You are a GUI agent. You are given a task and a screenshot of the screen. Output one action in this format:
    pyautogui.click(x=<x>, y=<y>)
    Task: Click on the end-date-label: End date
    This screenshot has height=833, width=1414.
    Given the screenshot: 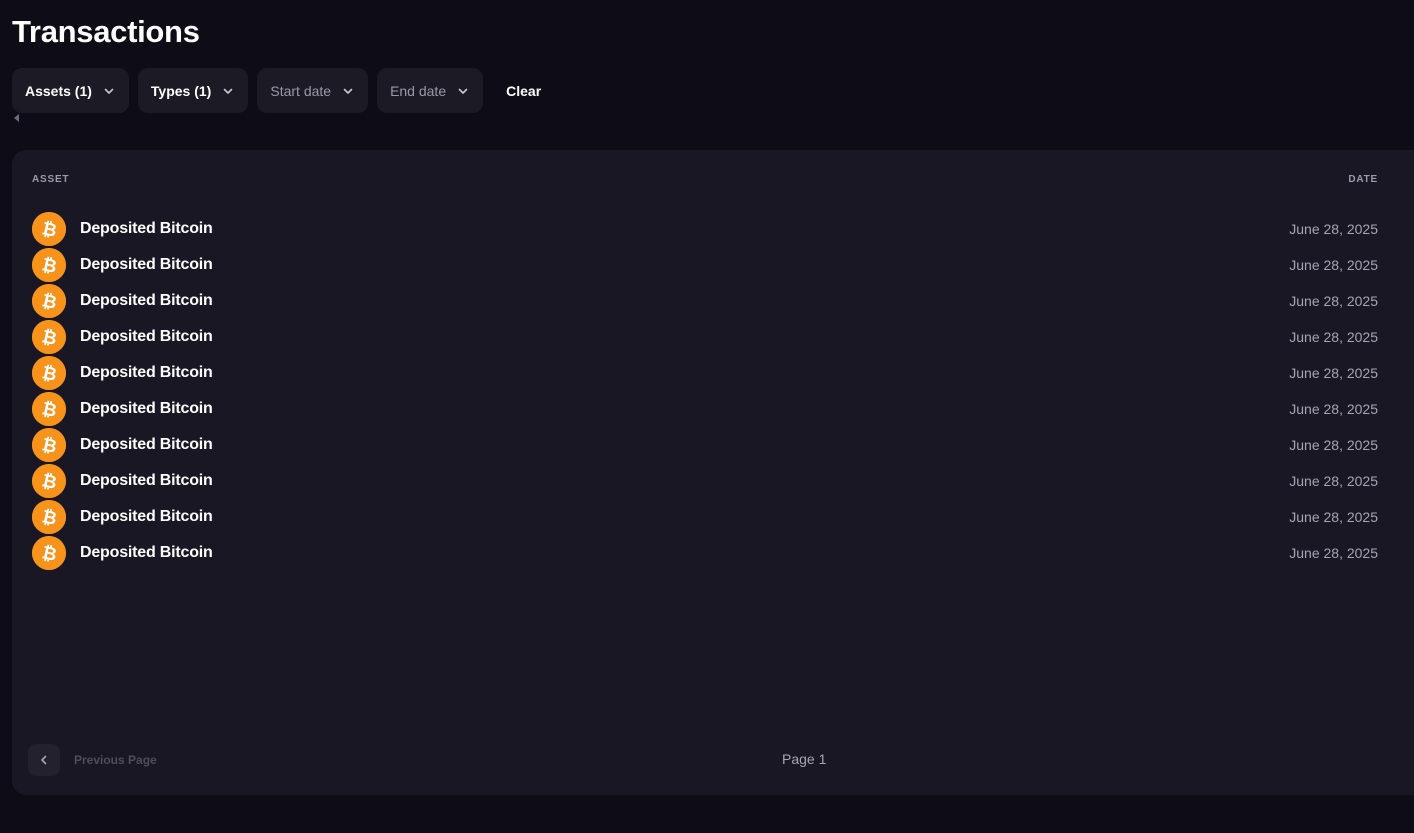 What is the action you would take?
    pyautogui.click(x=418, y=90)
    